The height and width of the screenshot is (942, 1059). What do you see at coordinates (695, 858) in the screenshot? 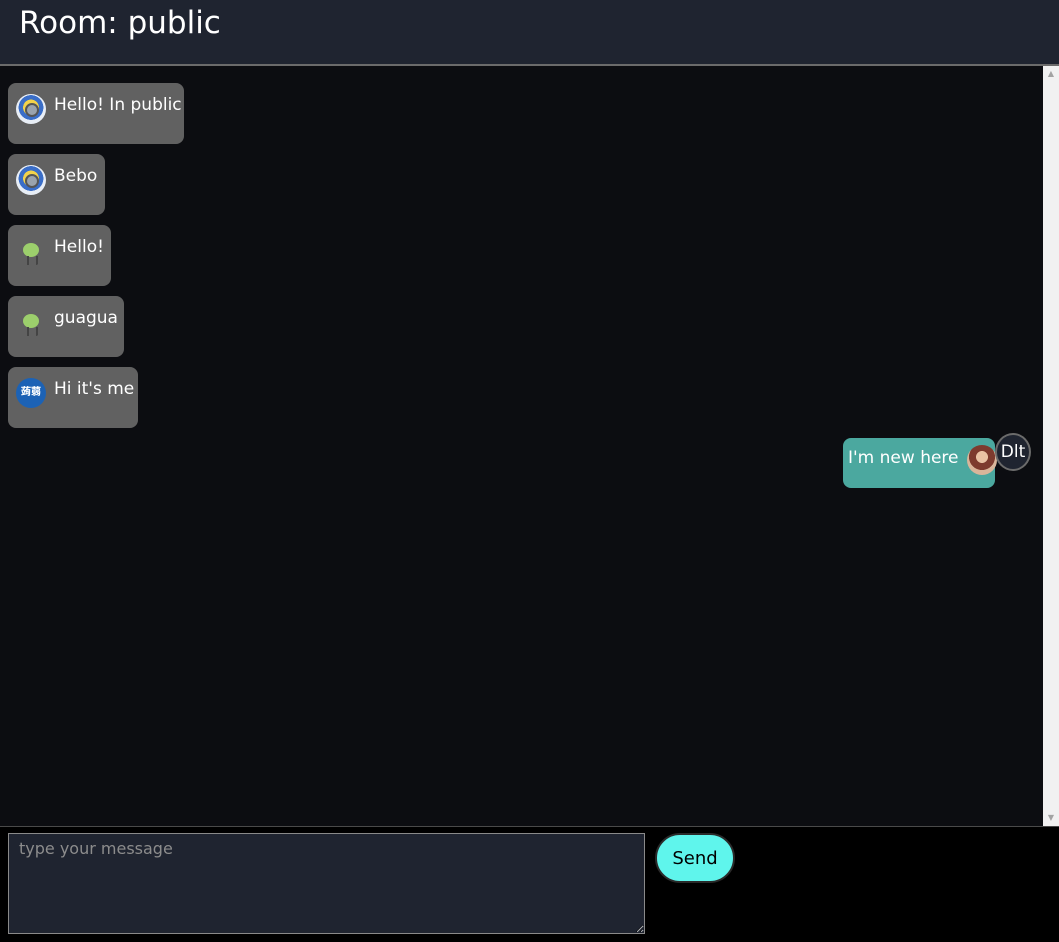
I see `send-button: Send` at bounding box center [695, 858].